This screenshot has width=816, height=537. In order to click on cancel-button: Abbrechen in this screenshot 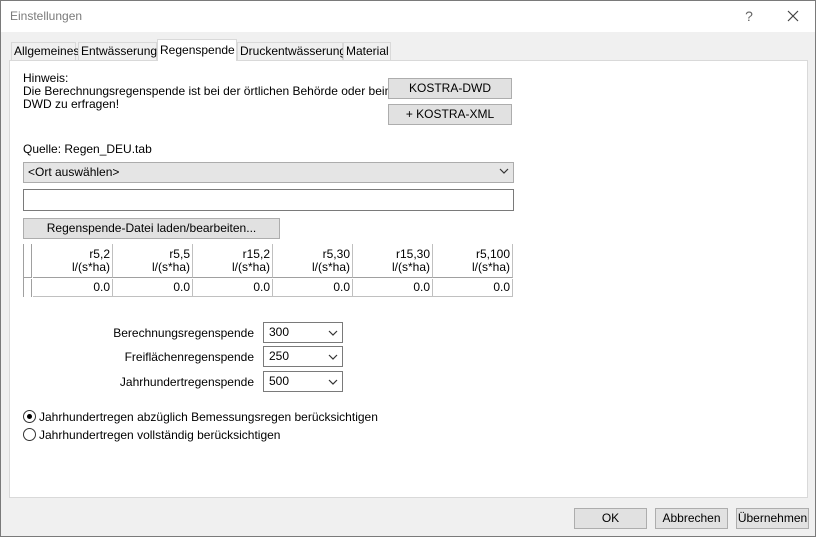, I will do `click(691, 518)`.